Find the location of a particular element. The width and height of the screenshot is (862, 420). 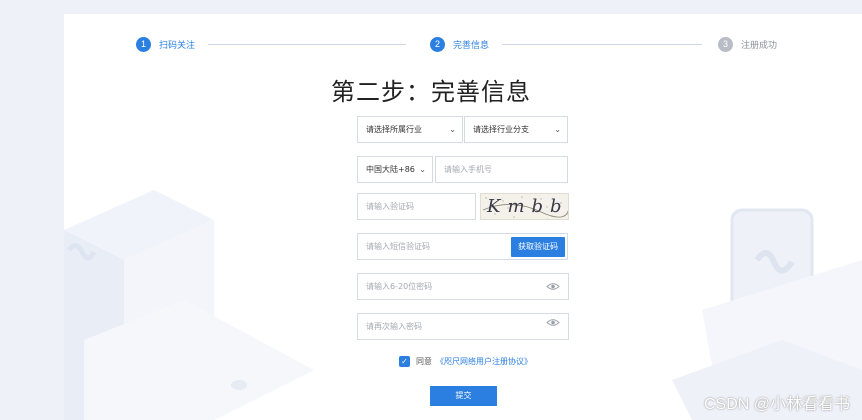

captcha-placeholder: 请输入验证码 is located at coordinates (390, 206).